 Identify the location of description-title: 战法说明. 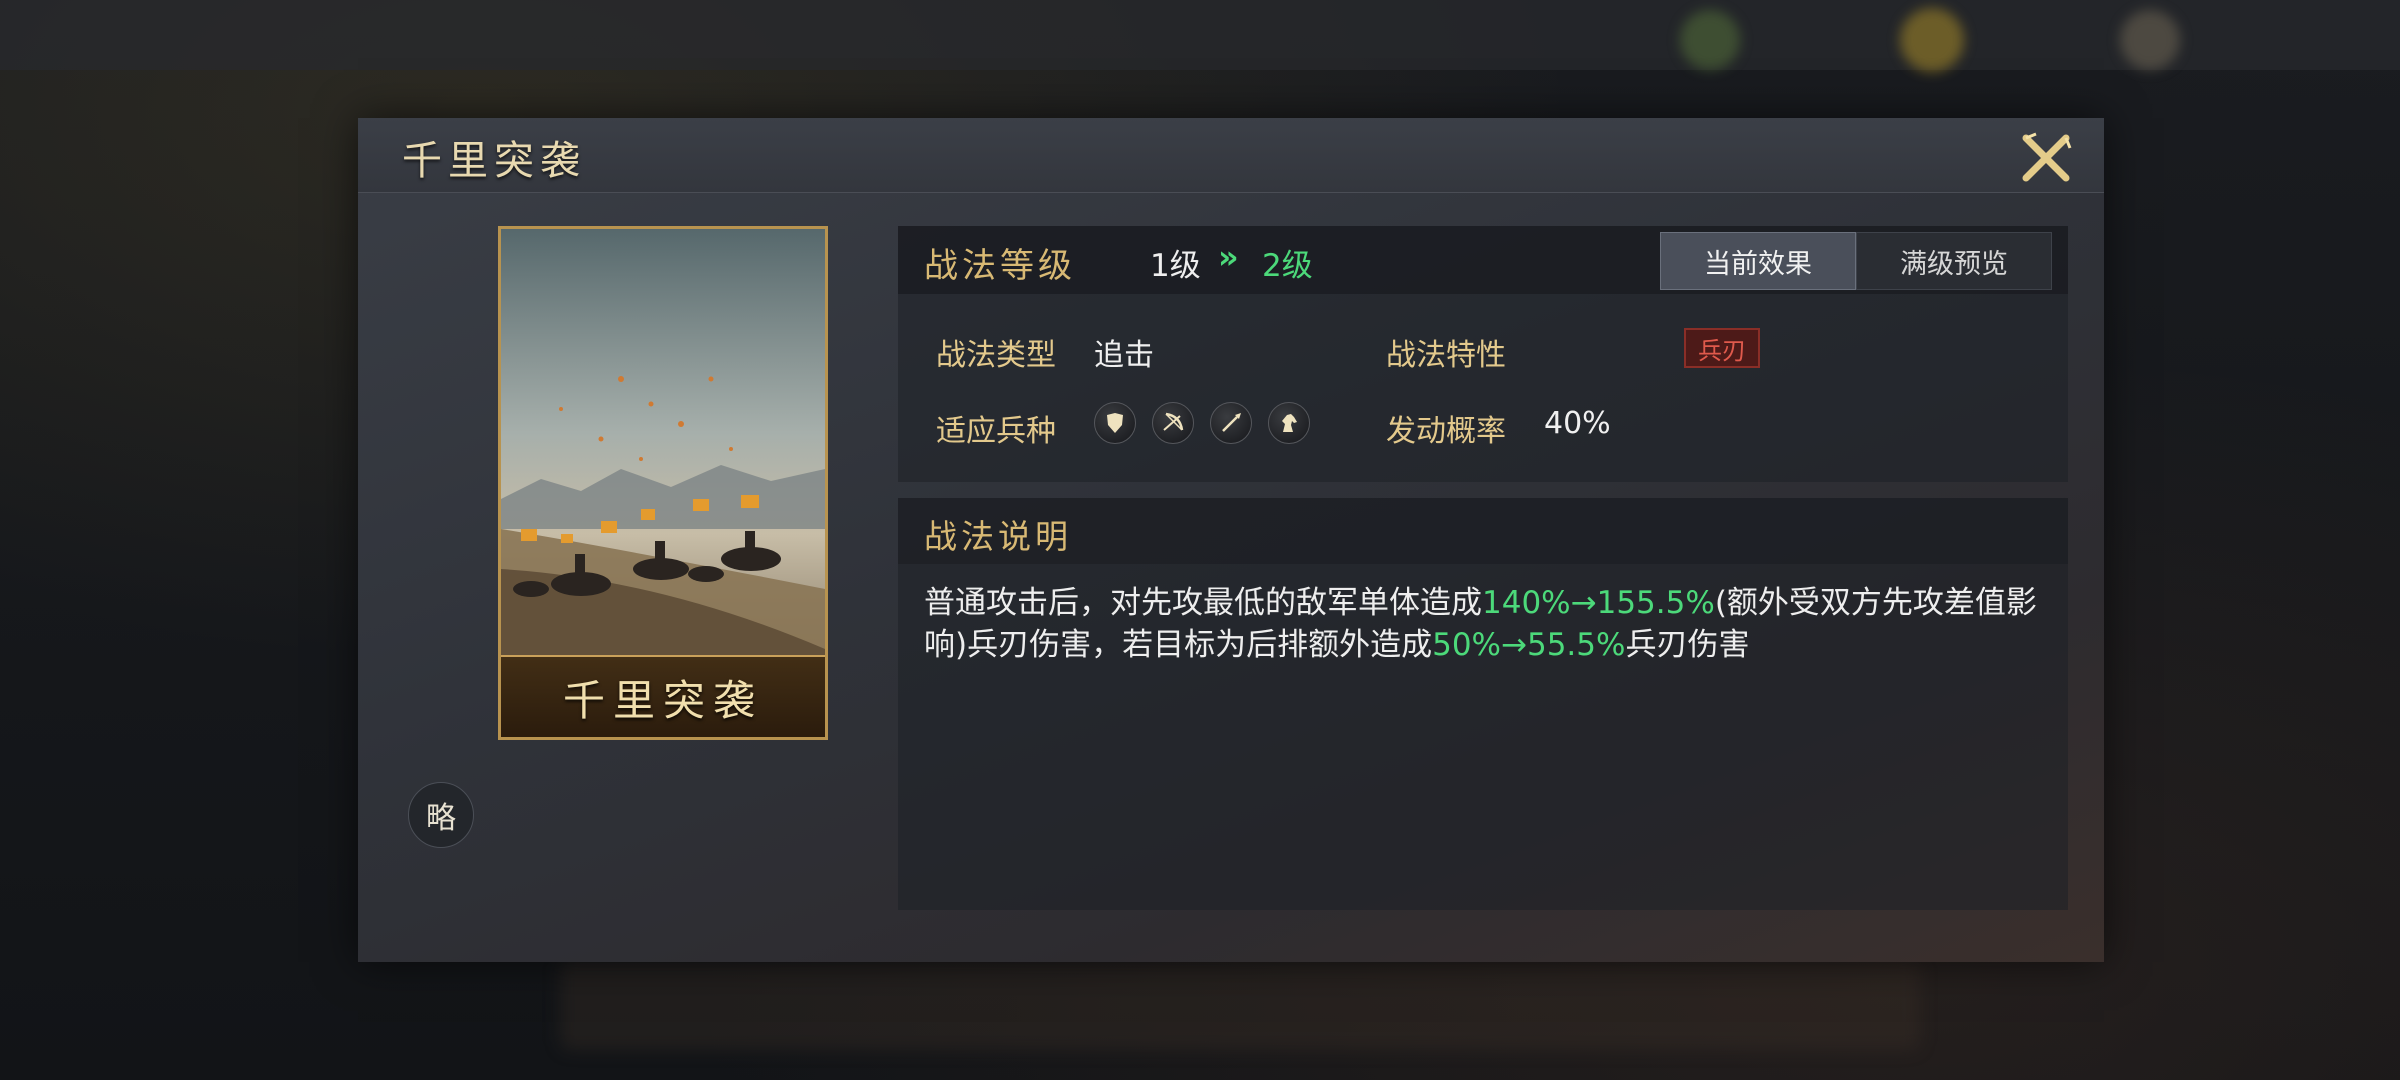
(998, 536).